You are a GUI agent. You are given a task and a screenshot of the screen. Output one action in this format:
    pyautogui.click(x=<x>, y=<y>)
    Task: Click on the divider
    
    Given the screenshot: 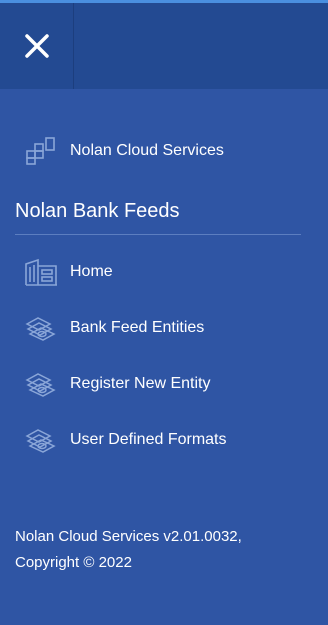 What is the action you would take?
    pyautogui.click(x=158, y=234)
    